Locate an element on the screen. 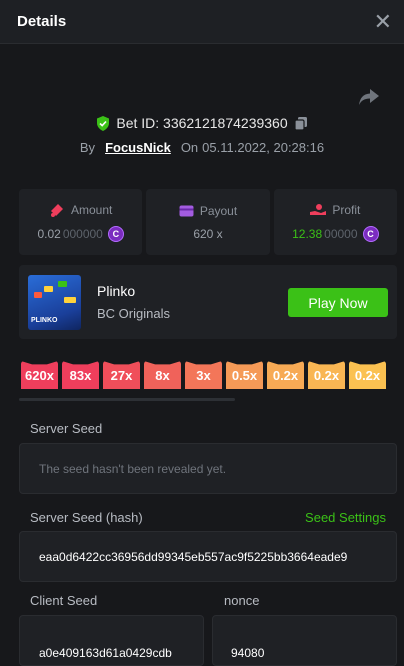 This screenshot has width=404, height=666. multiplier-bucket: 620x is located at coordinates (39, 375).